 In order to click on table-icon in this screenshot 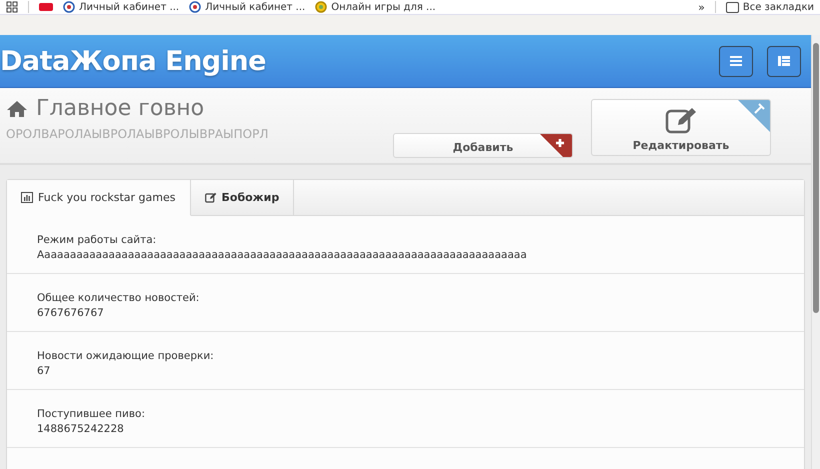, I will do `click(784, 61)`.